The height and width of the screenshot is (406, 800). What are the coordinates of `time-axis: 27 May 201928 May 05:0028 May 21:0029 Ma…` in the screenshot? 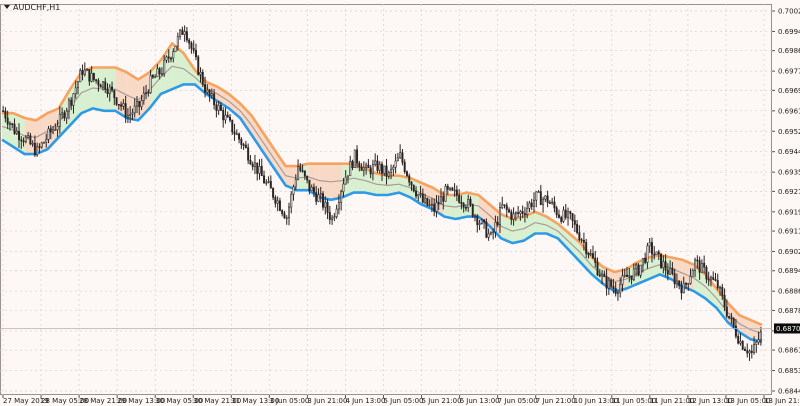 It's located at (401, 400).